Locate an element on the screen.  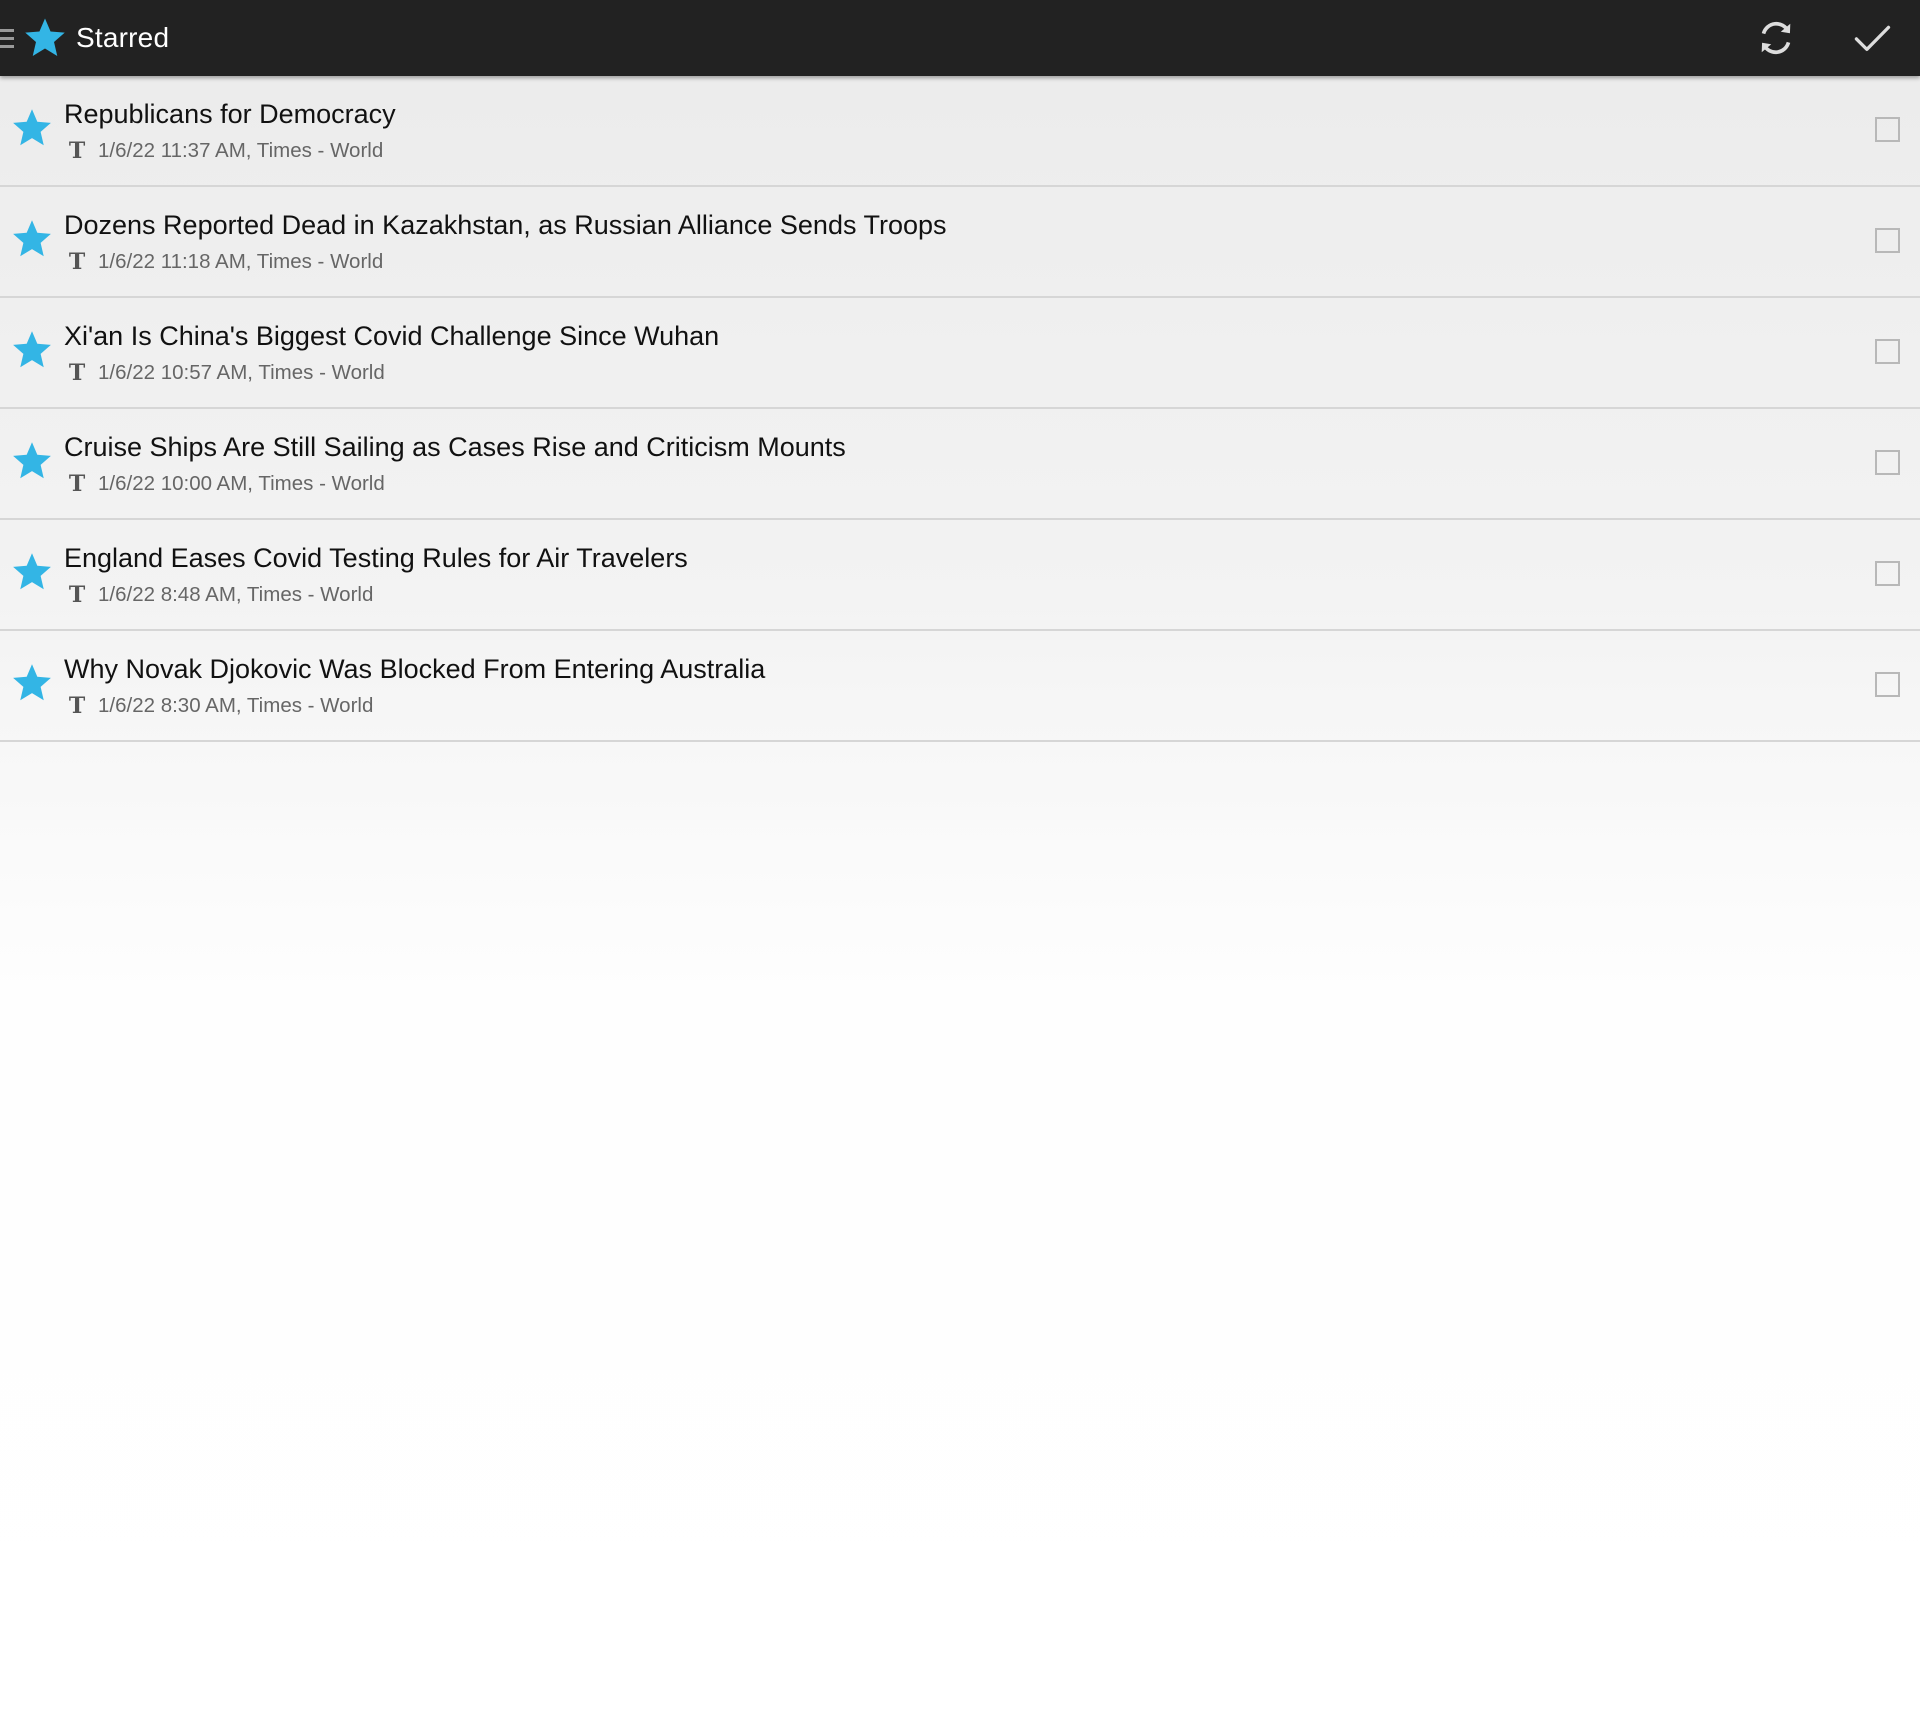
mark-read-button is located at coordinates (1872, 38).